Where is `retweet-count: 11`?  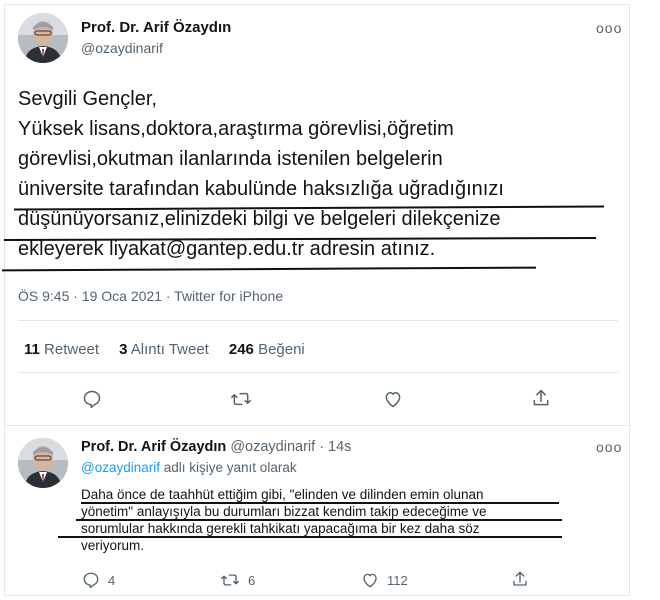
retweet-count: 11 is located at coordinates (32, 349).